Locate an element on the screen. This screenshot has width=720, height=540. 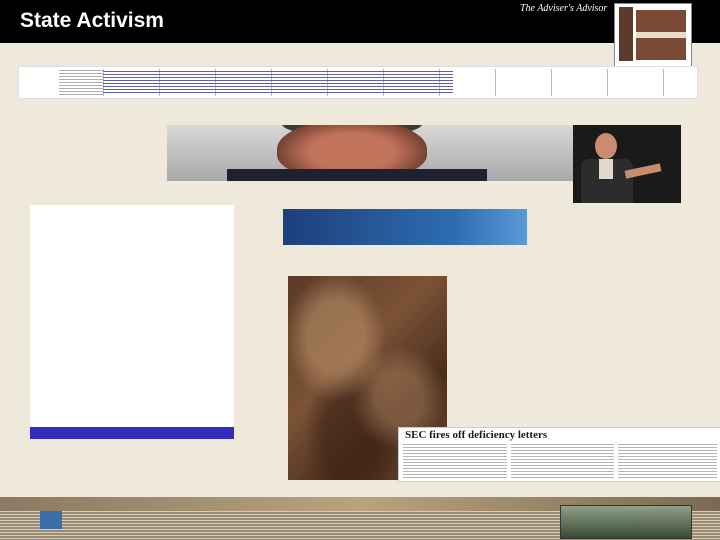
tagline: The Adviser's Advisor is located at coordinates (564, 8).